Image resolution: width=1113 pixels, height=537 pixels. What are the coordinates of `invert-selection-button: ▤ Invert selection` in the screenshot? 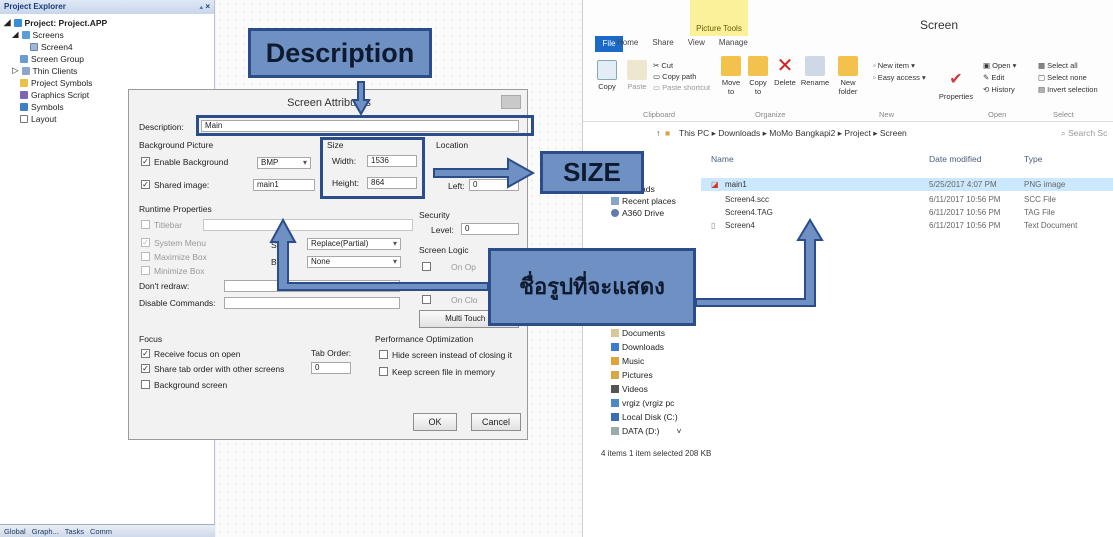 It's located at (1068, 90).